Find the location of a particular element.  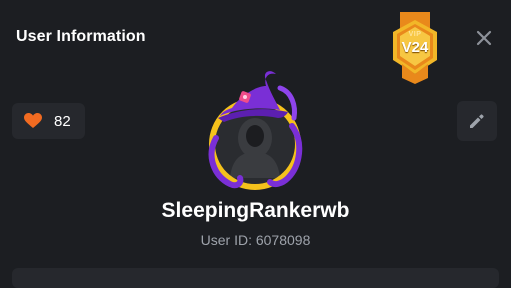

edit-button is located at coordinates (477, 121).